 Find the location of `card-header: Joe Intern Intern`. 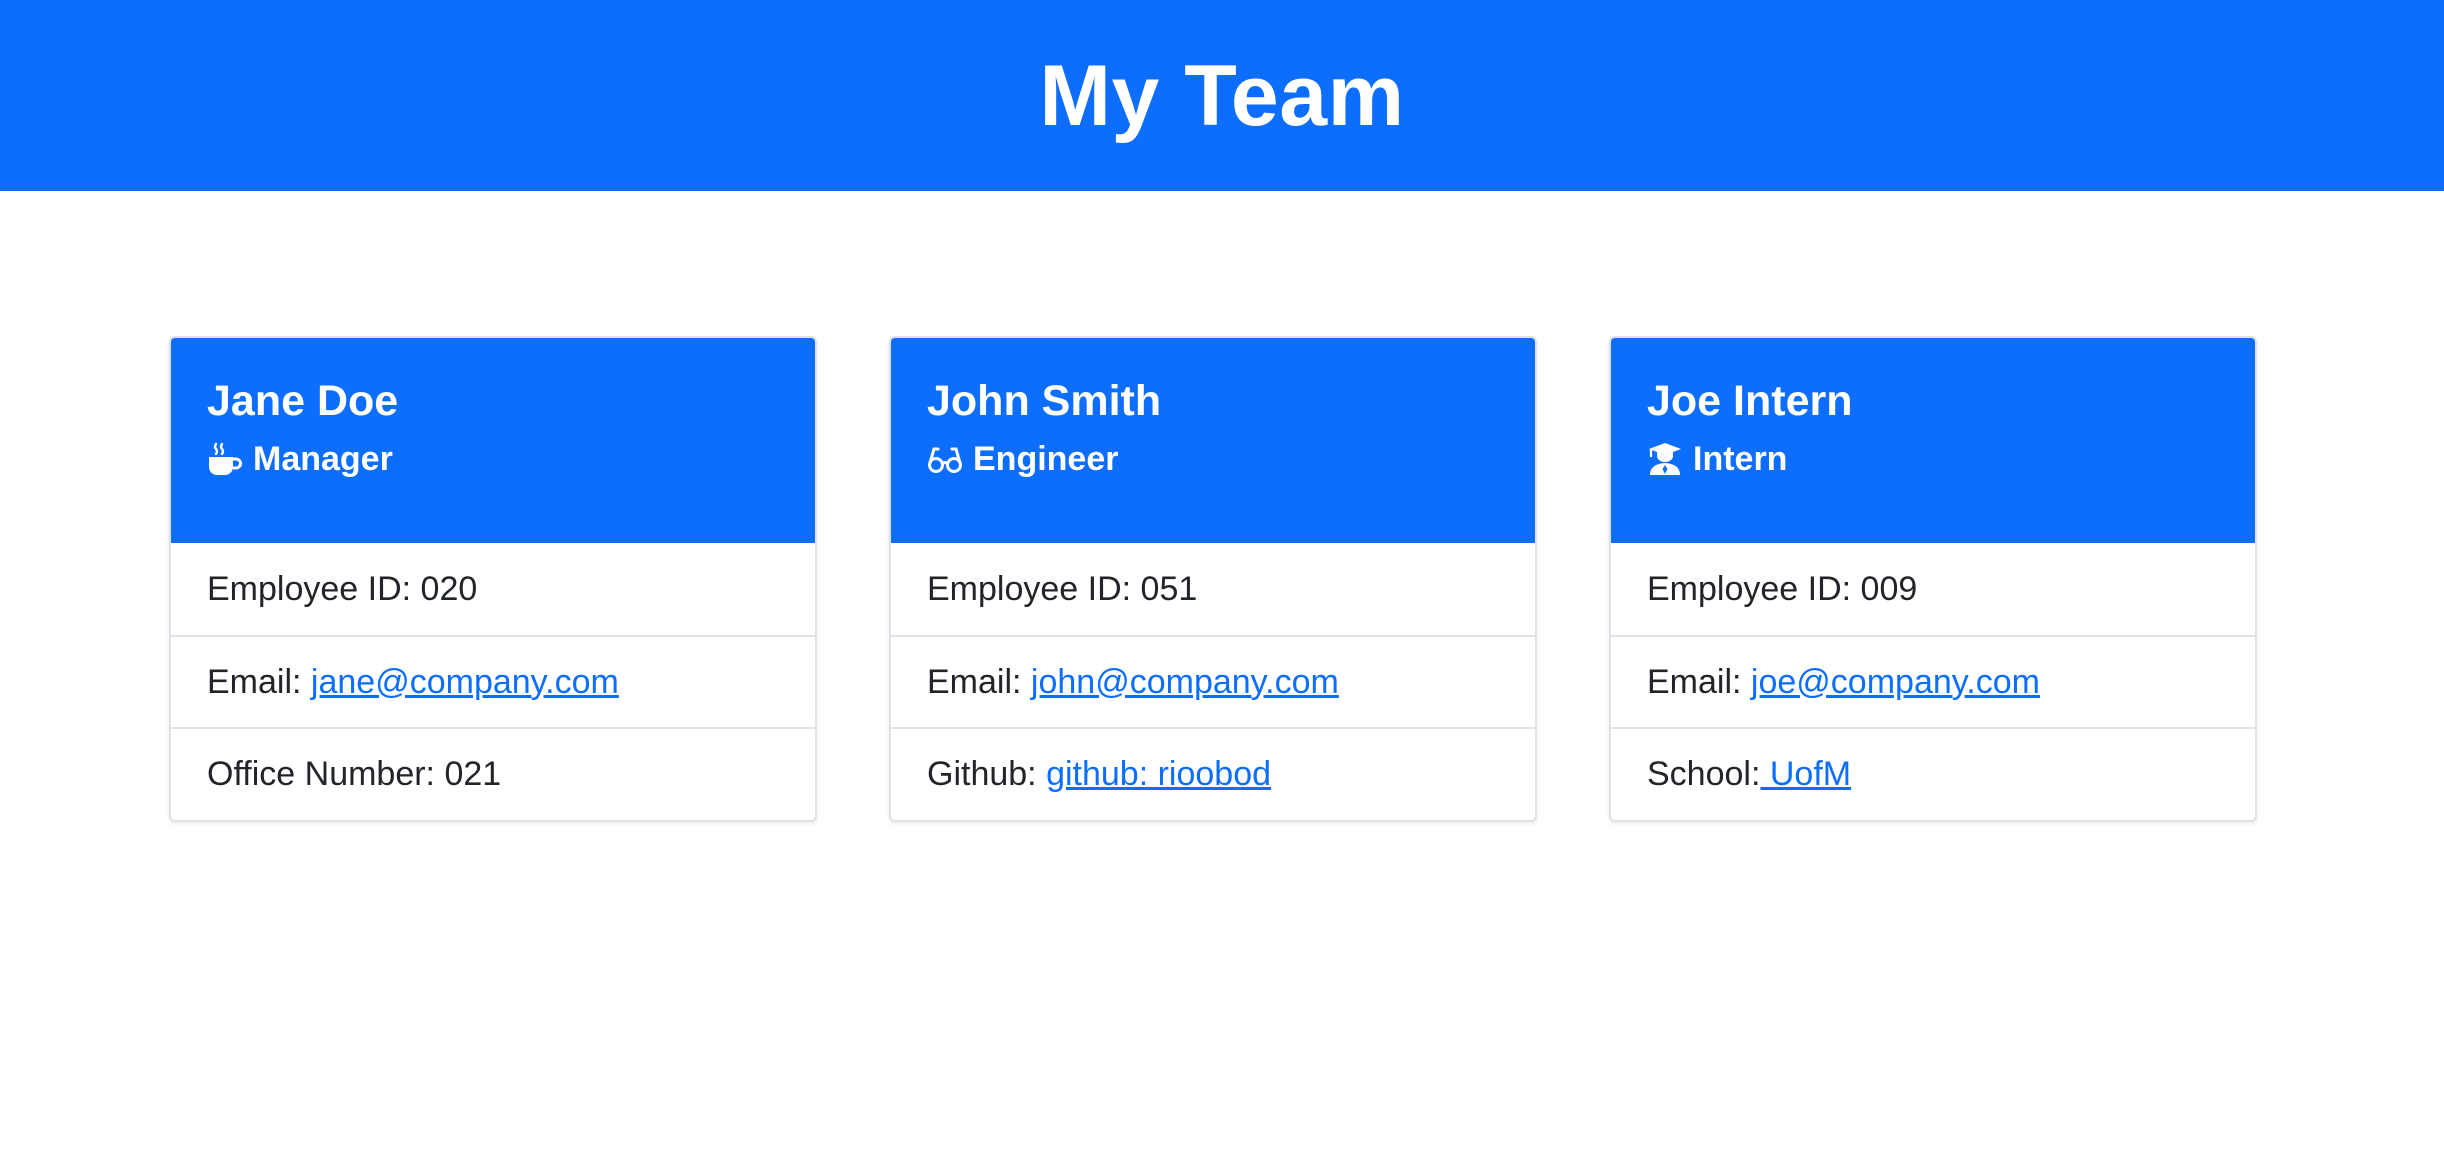

card-header: Joe Intern Intern is located at coordinates (1933, 440).